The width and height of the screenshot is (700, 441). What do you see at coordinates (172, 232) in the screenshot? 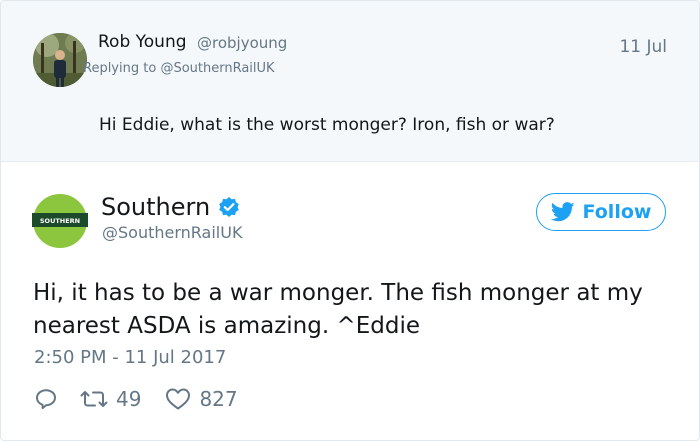
I see `main-author-handle: @SouthernRailUK` at bounding box center [172, 232].